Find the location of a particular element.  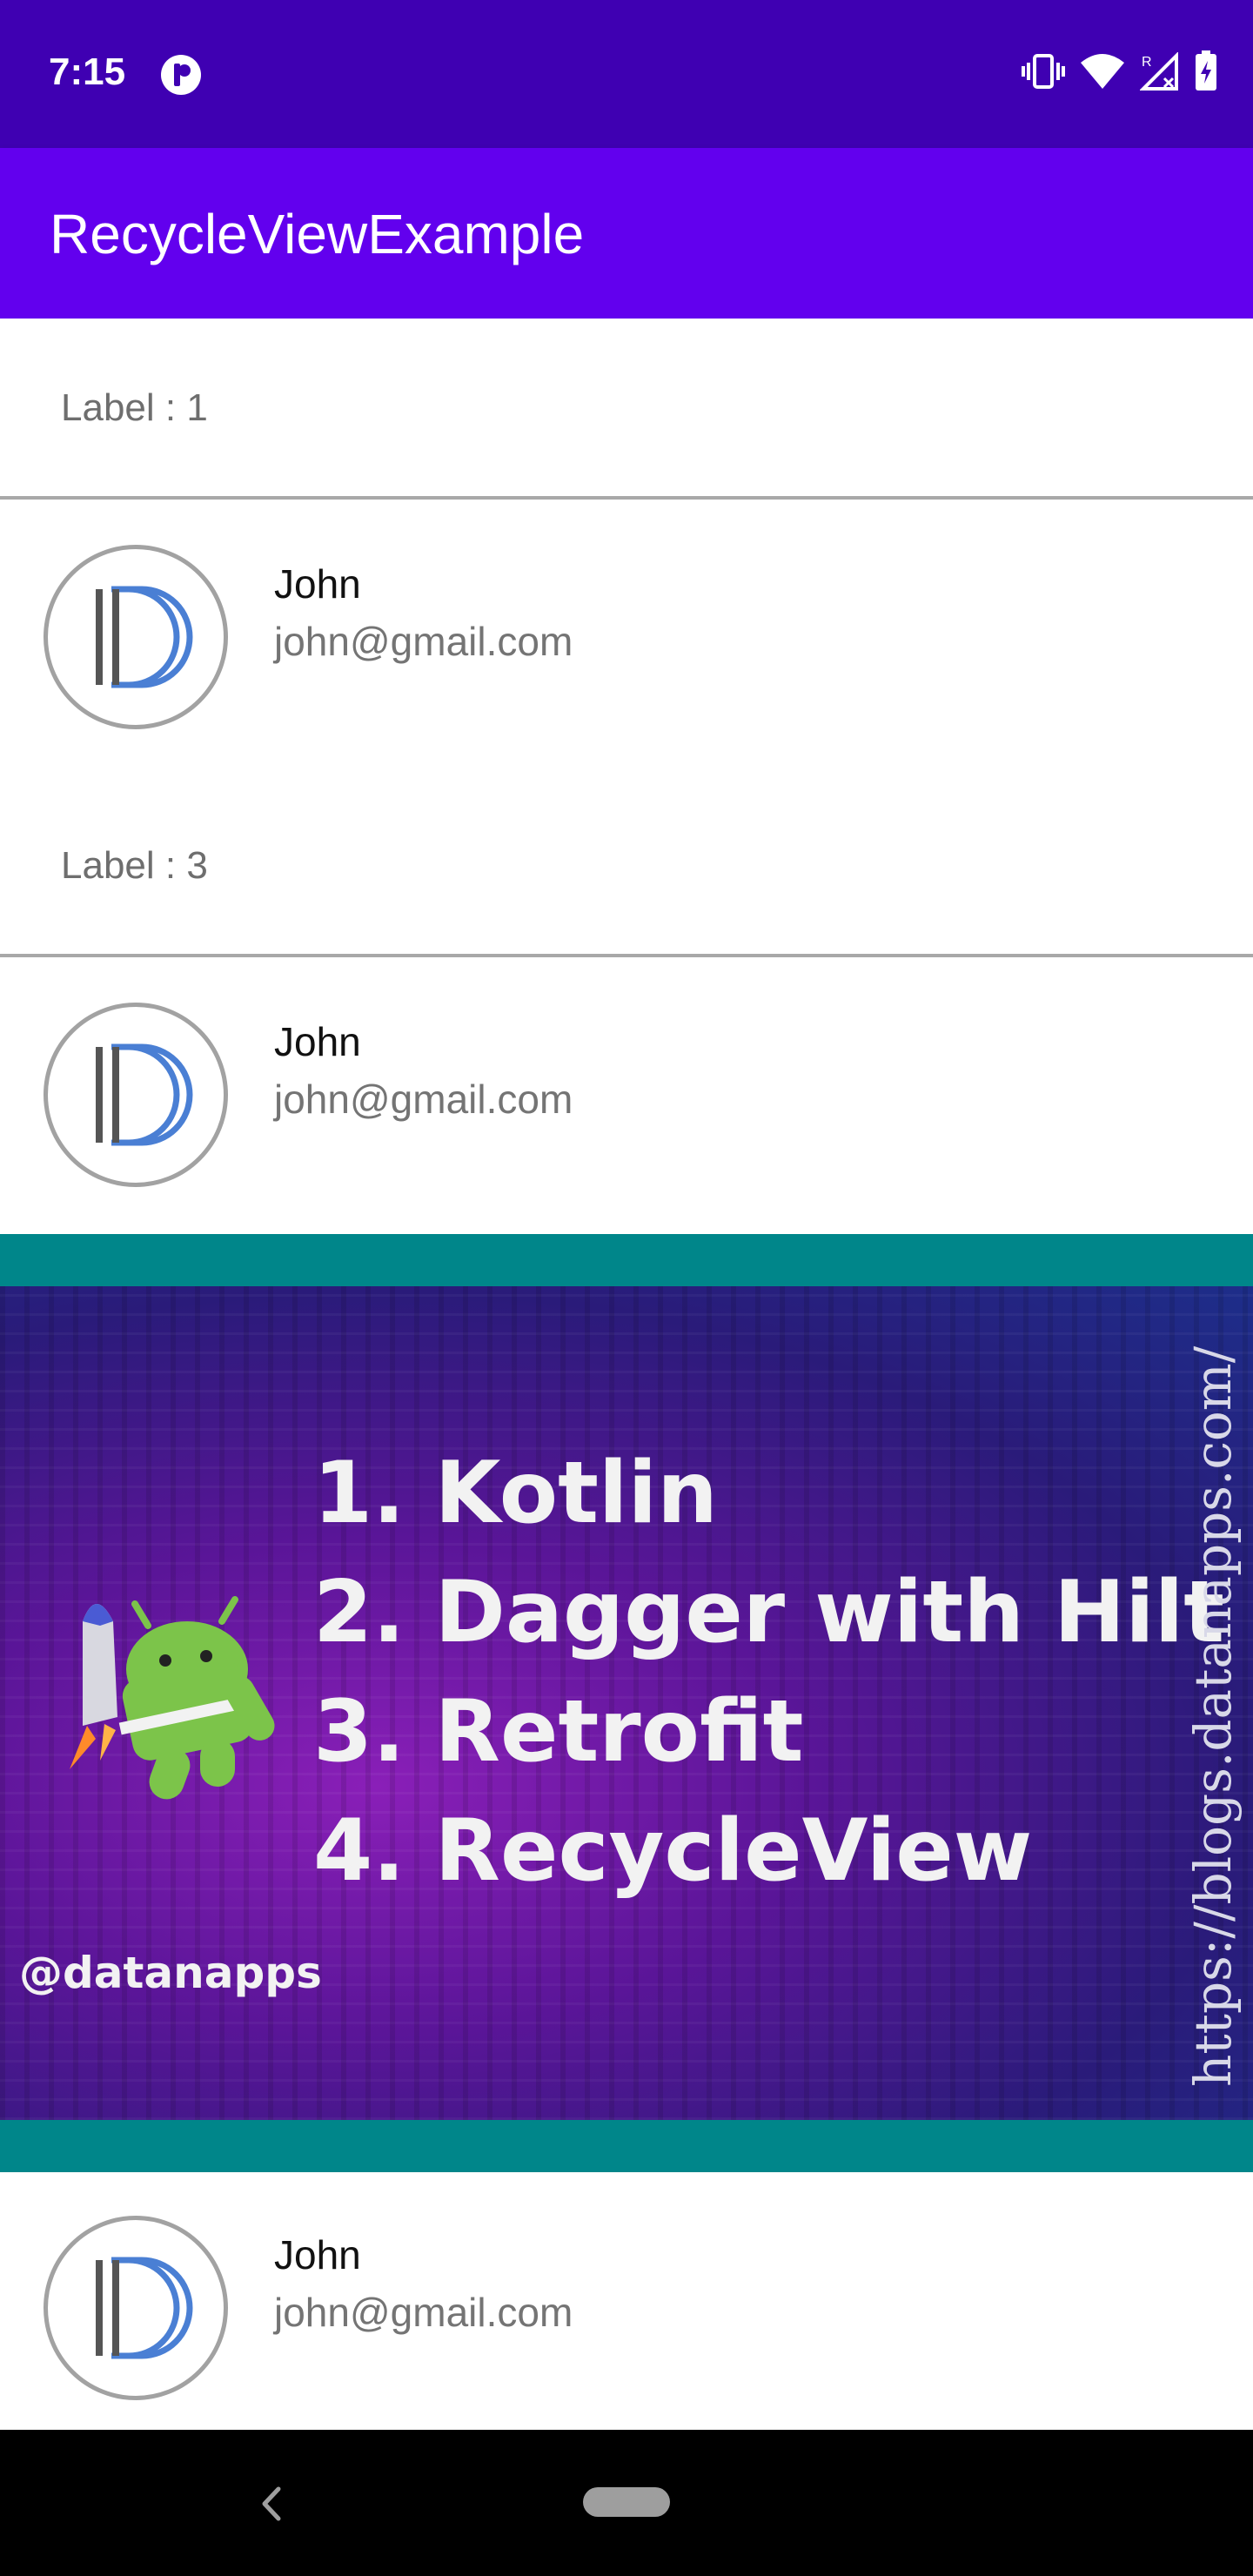

status-bar: 7:15 R is located at coordinates (626, 74).